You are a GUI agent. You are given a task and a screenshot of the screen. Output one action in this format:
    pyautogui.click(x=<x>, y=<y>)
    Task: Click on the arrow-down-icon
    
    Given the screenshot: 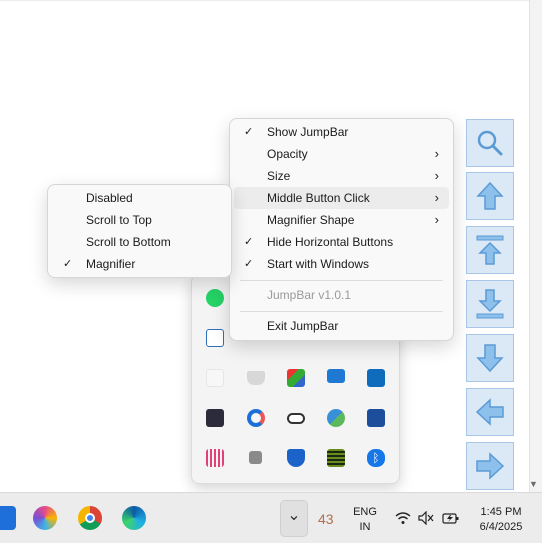 What is the action you would take?
    pyautogui.click(x=490, y=358)
    